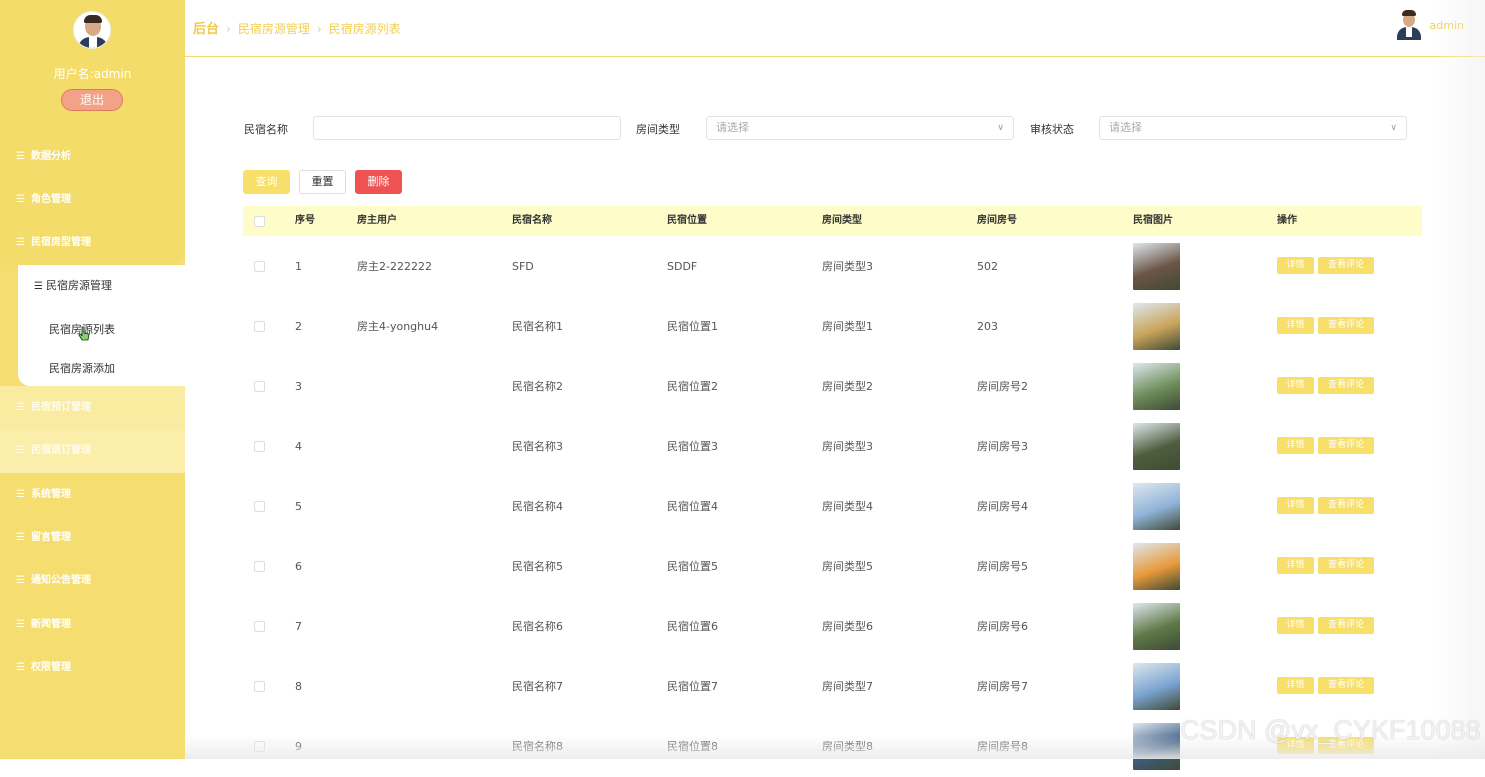 The width and height of the screenshot is (1485, 777). What do you see at coordinates (537, 566) in the screenshot?
I see `table-cell-name: 民宿名称5` at bounding box center [537, 566].